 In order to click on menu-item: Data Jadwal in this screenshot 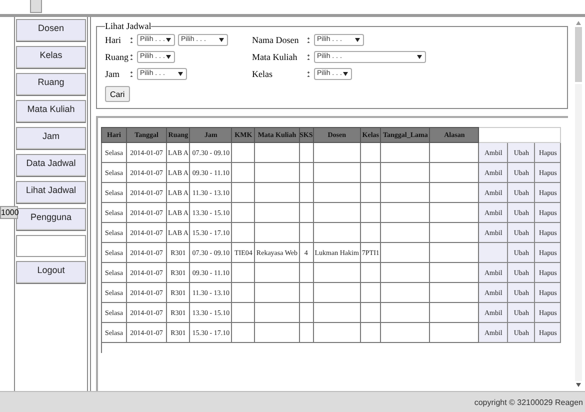, I will do `click(51, 165)`.